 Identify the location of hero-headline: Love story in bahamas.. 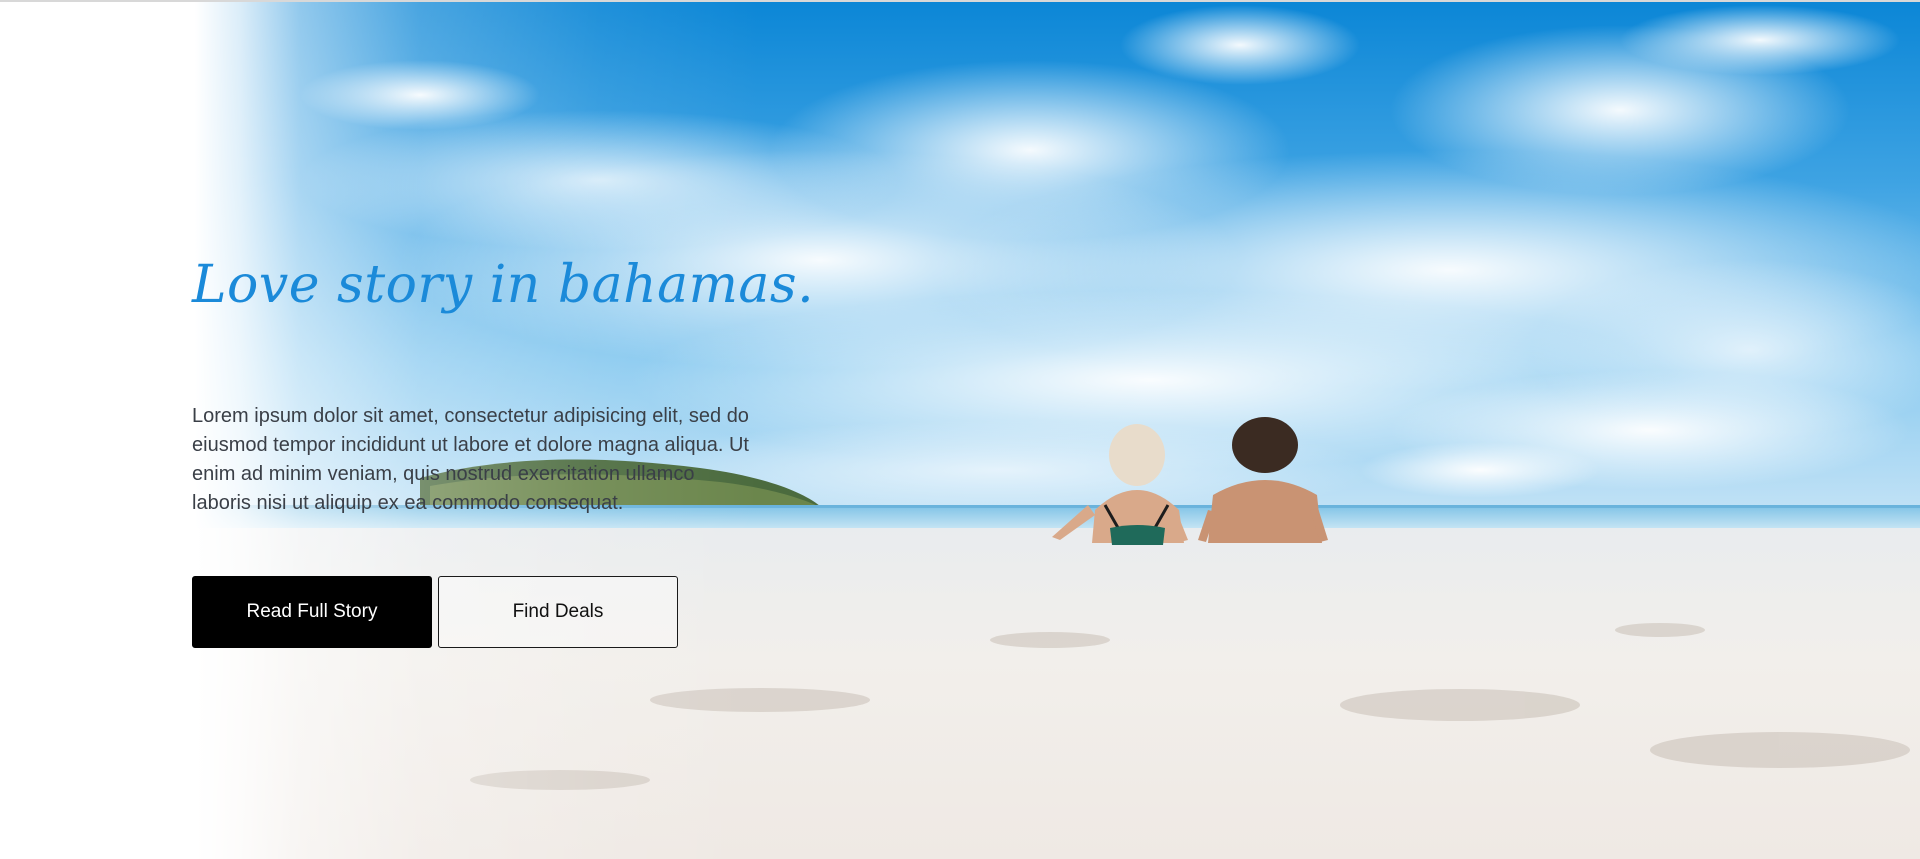
(503, 285).